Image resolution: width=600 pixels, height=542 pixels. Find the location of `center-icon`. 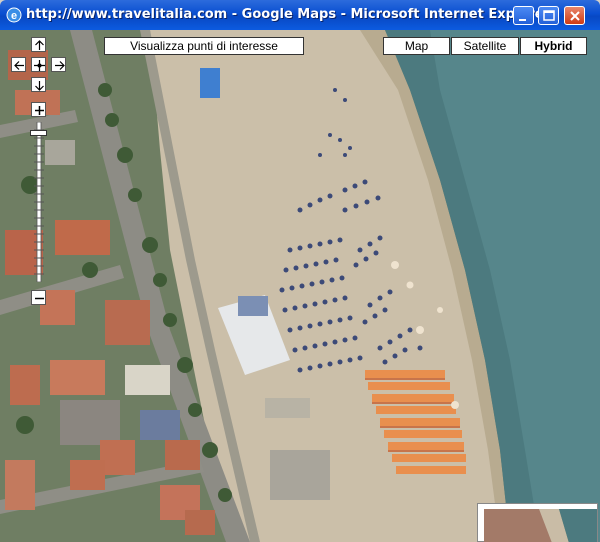

center-icon is located at coordinates (39, 65).